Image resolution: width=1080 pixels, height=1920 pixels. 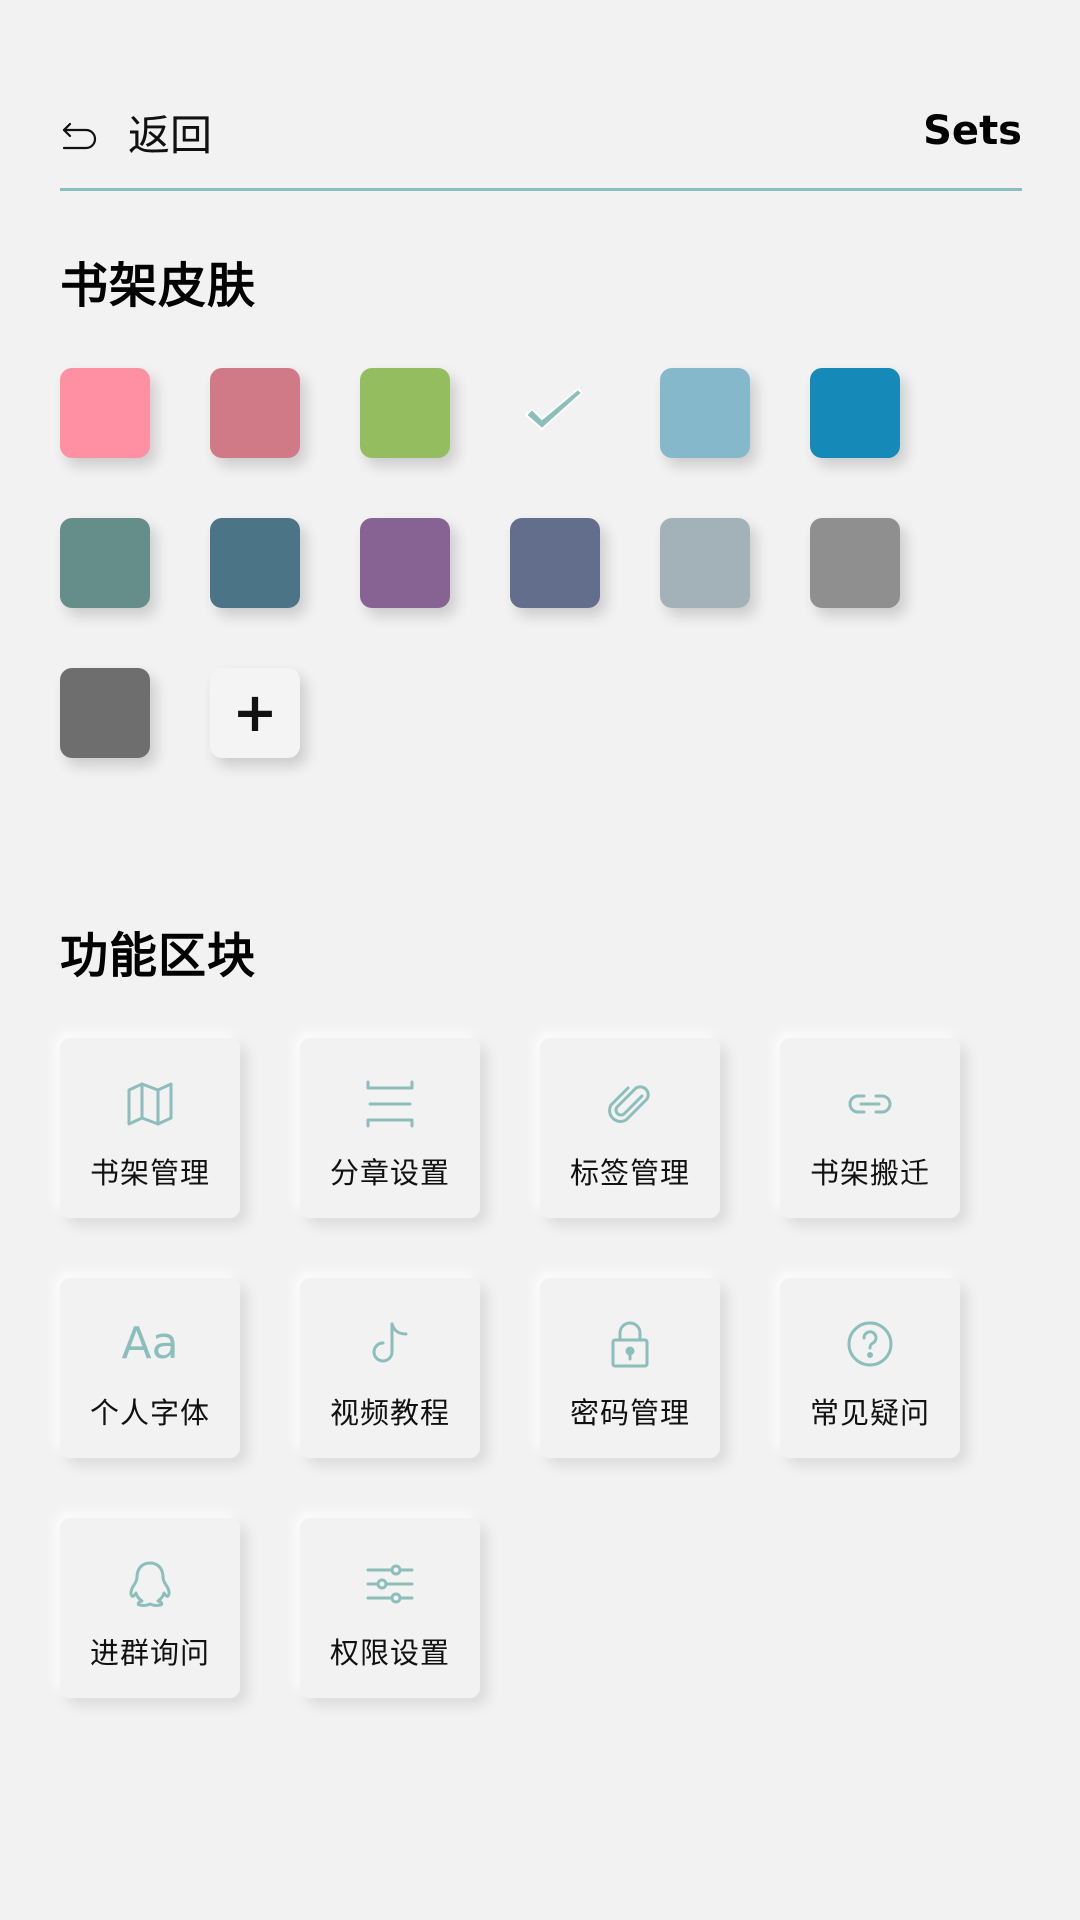 What do you see at coordinates (389, 1413) in the screenshot?
I see `function-tile-label: 视频教程` at bounding box center [389, 1413].